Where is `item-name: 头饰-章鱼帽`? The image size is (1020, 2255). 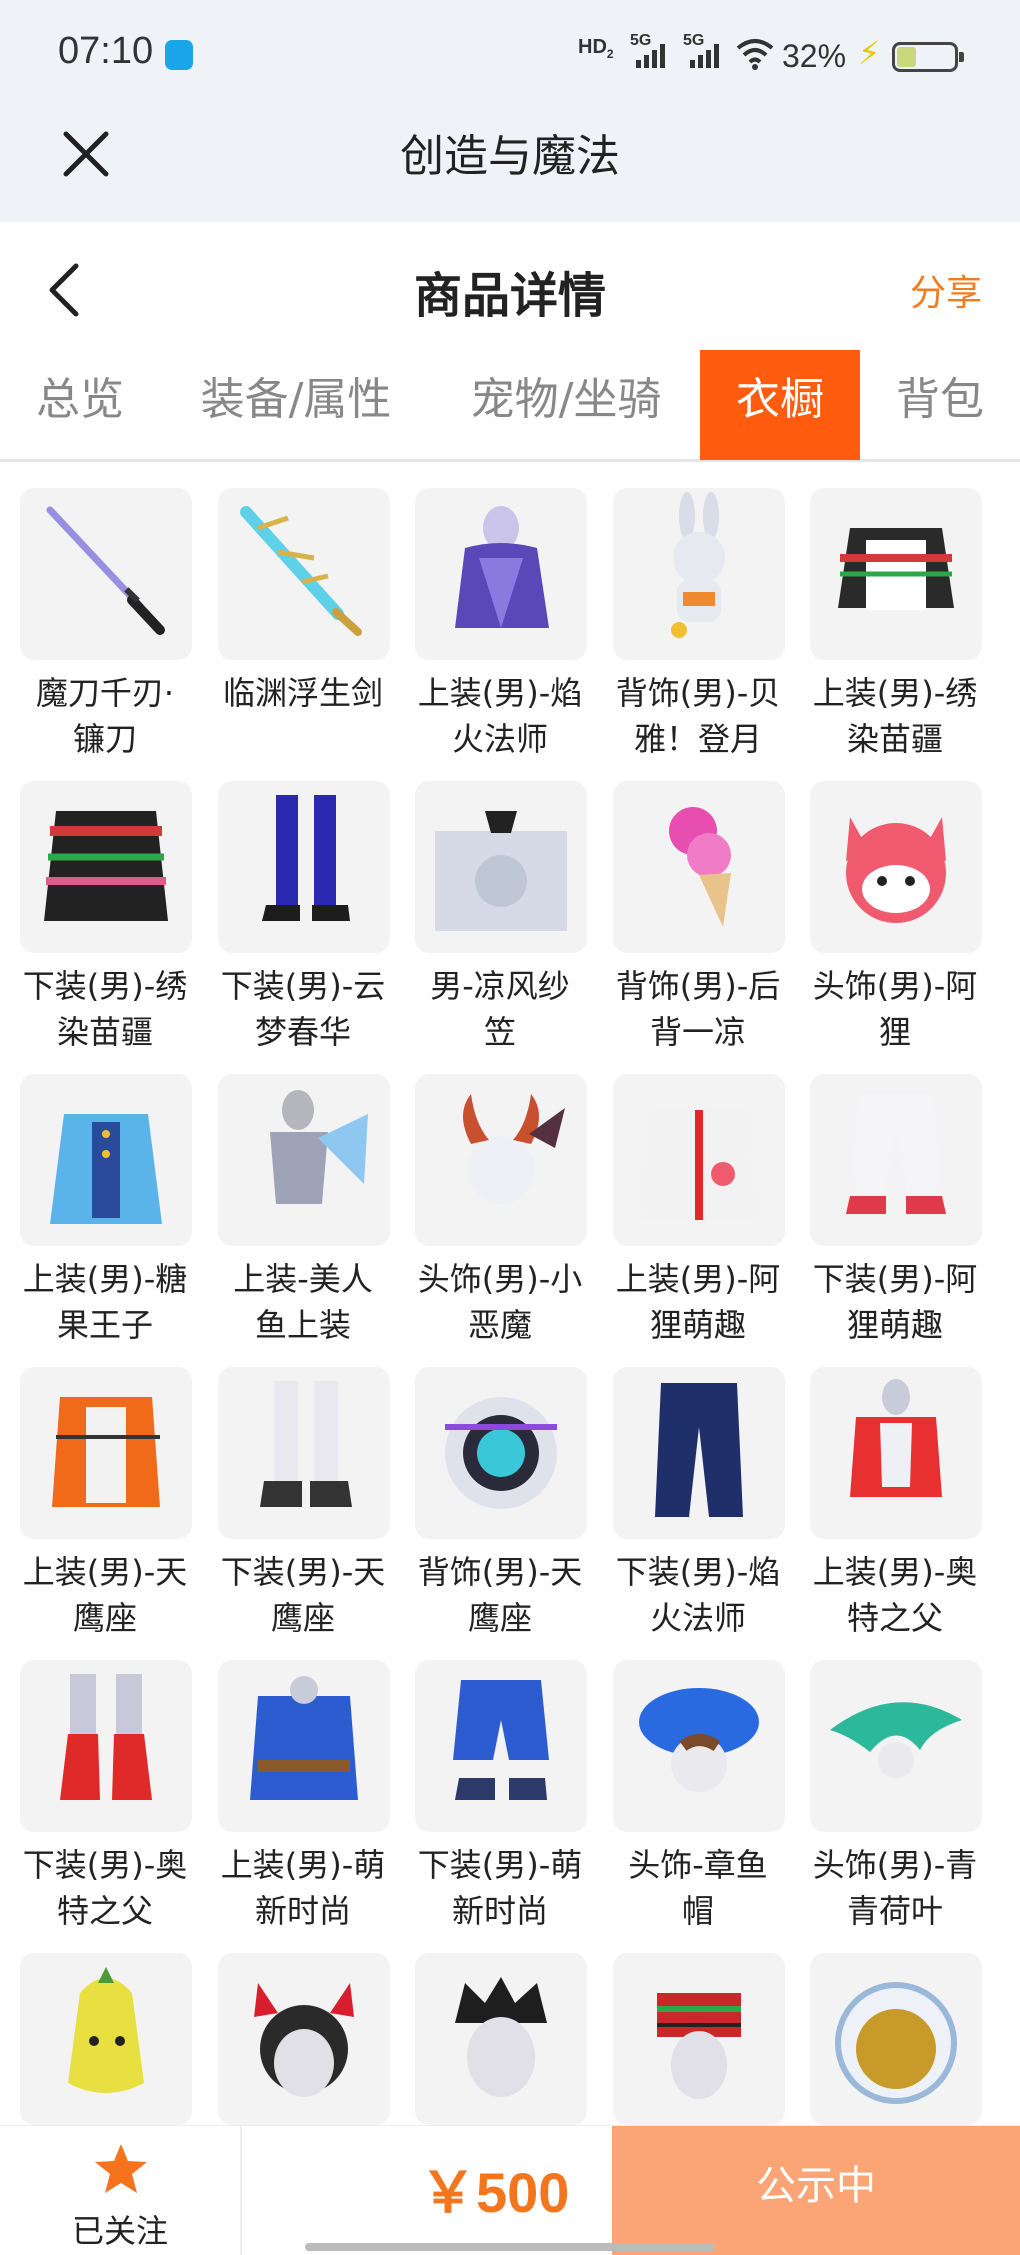 item-name: 头饰-章鱼帽 is located at coordinates (698, 1888).